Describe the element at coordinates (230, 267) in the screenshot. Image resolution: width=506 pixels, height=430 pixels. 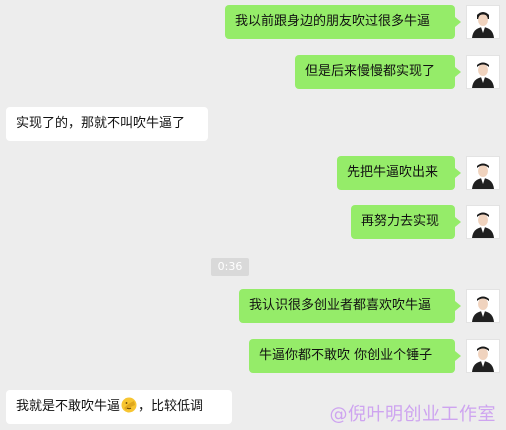
I see `timestamp: 0:36` at that location.